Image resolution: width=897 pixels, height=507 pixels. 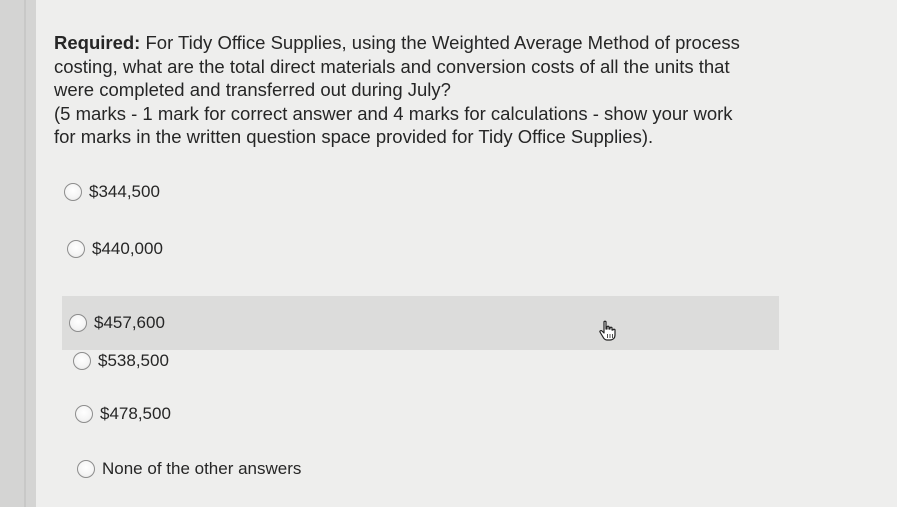 What do you see at coordinates (129, 322) in the screenshot?
I see `option-3-label: $457,600` at bounding box center [129, 322].